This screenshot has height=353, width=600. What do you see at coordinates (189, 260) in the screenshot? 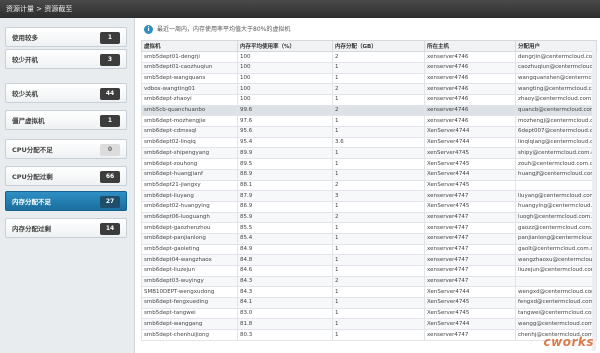
I see `vm-name-cell: smb6dept04-wangzhaox` at bounding box center [189, 260].